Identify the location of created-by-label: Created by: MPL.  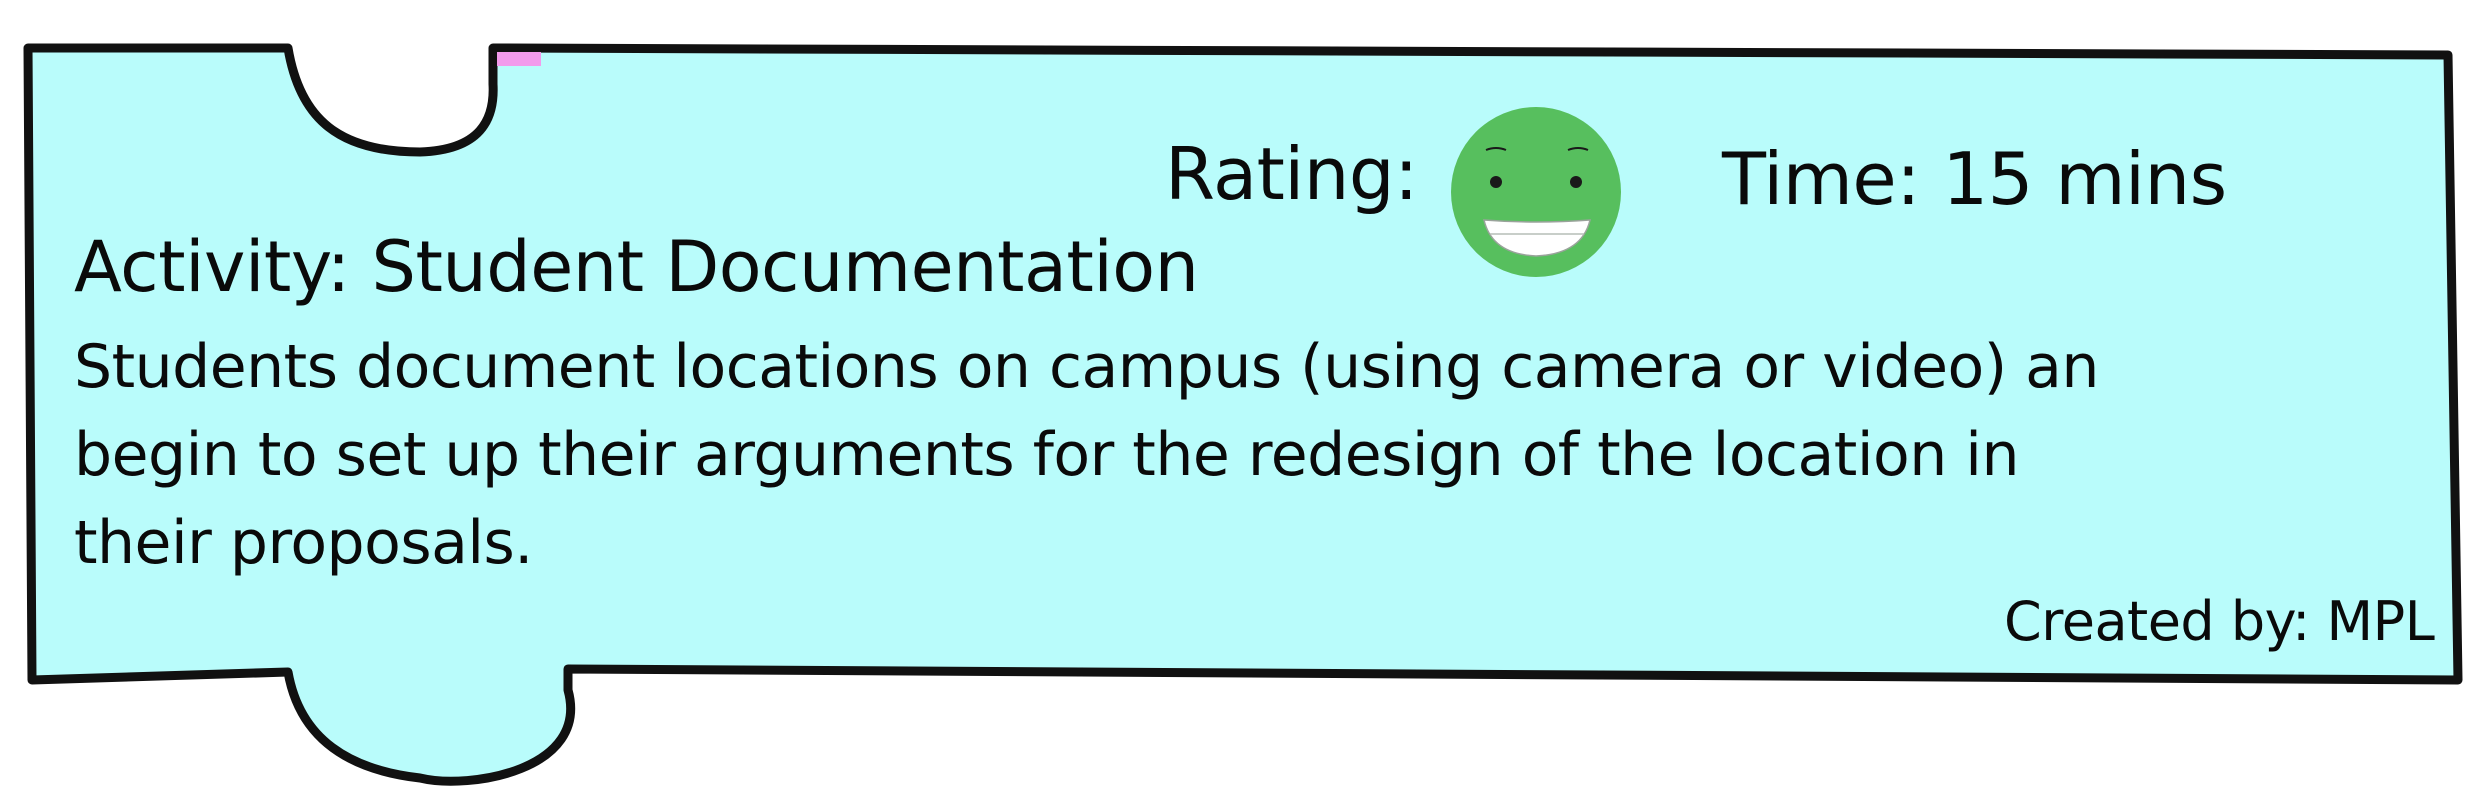
(2219, 621).